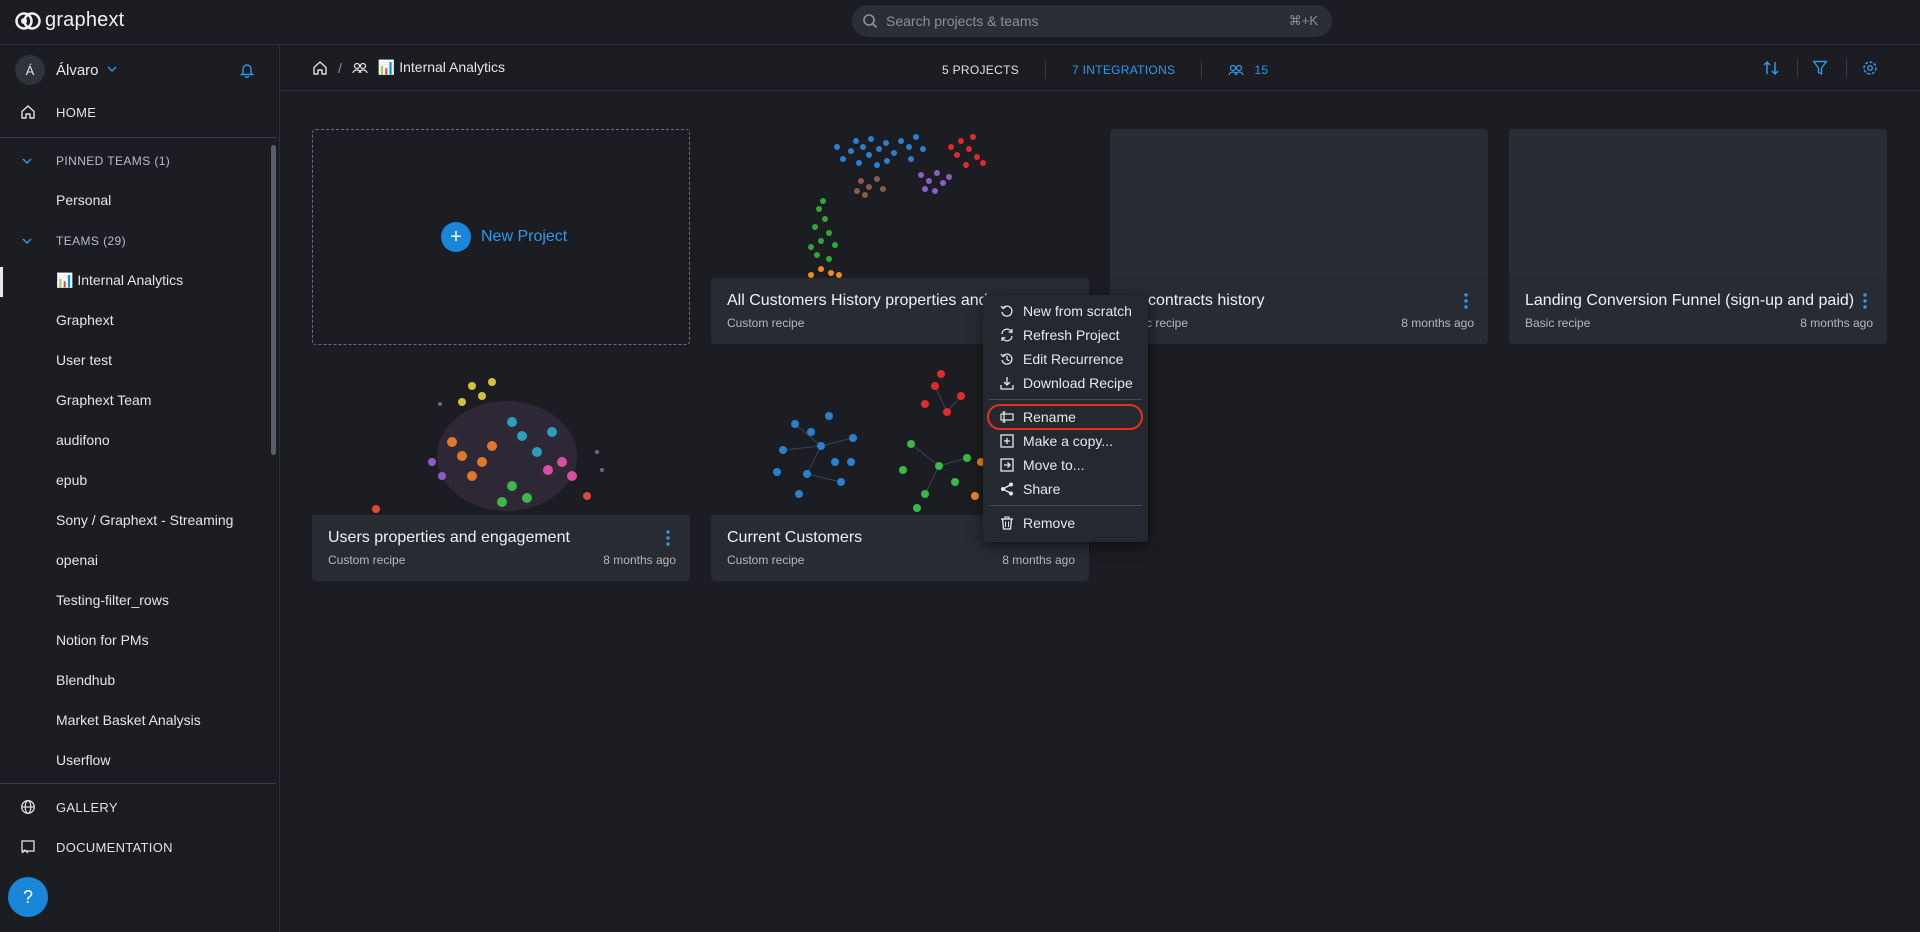 The image size is (1920, 932). I want to click on team-label: Sony / Graphext - Streaming, so click(145, 520).